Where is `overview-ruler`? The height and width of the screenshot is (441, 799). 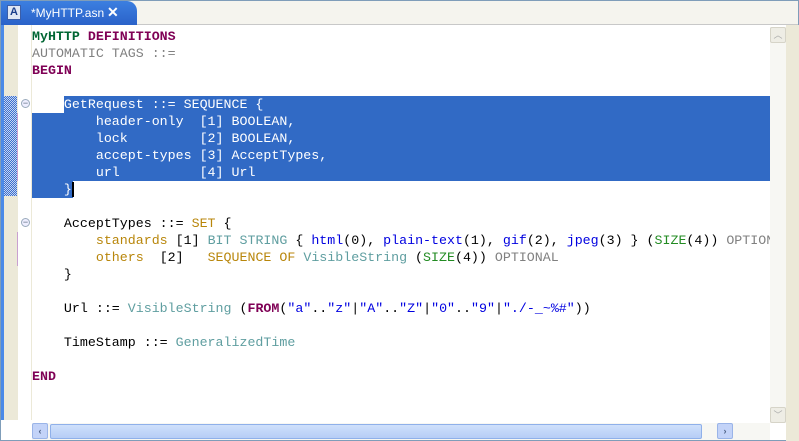 overview-ruler is located at coordinates (9, 222).